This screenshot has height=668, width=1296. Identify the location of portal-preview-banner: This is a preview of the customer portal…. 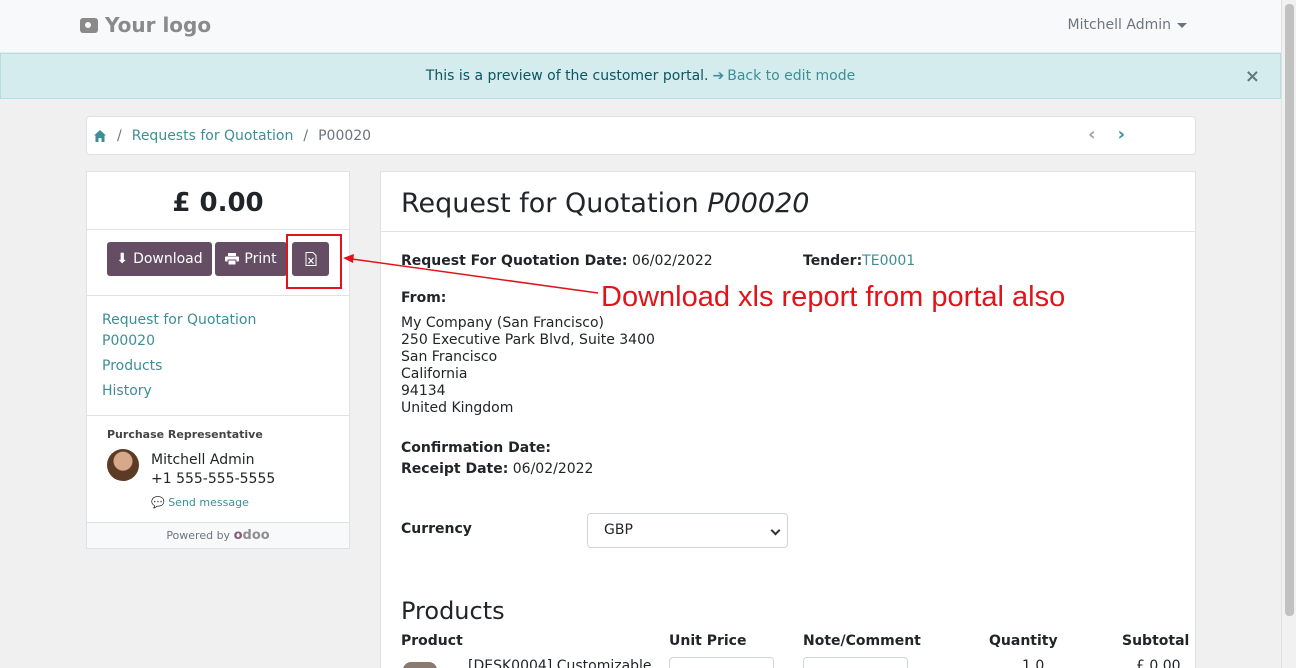
(640, 76).